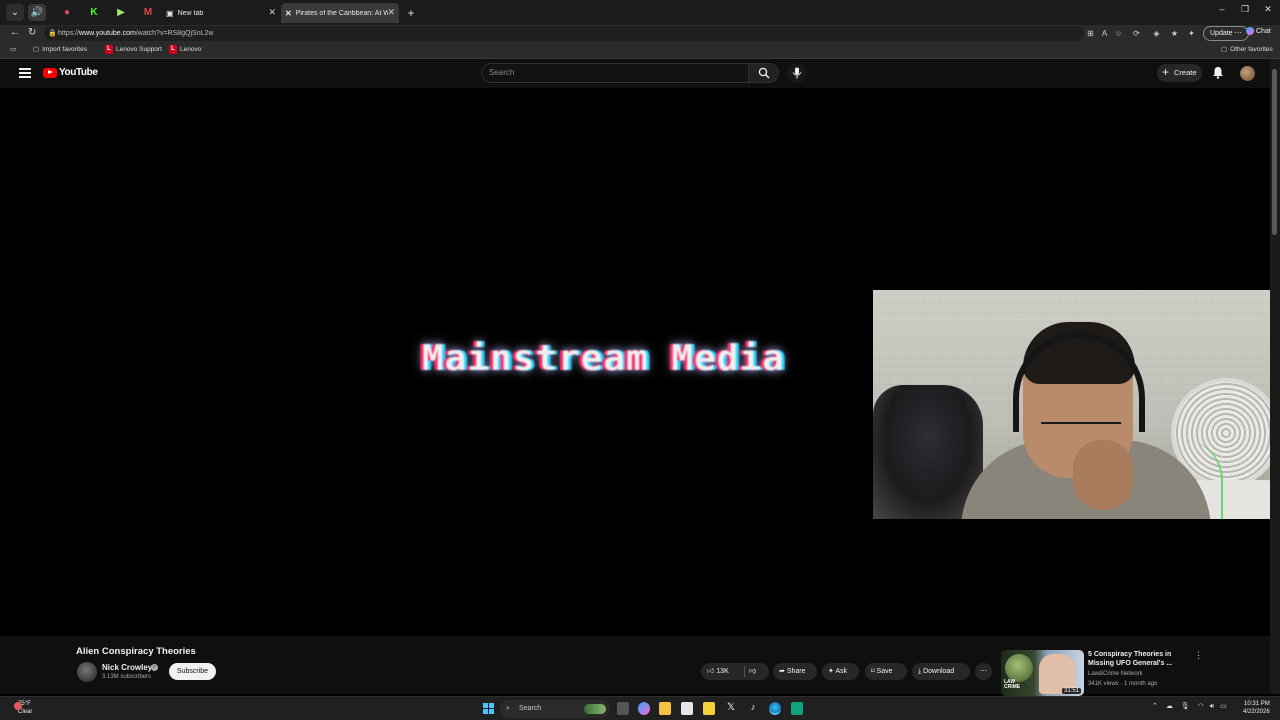  I want to click on more-actions-icon: ⋯, so click(983, 671).